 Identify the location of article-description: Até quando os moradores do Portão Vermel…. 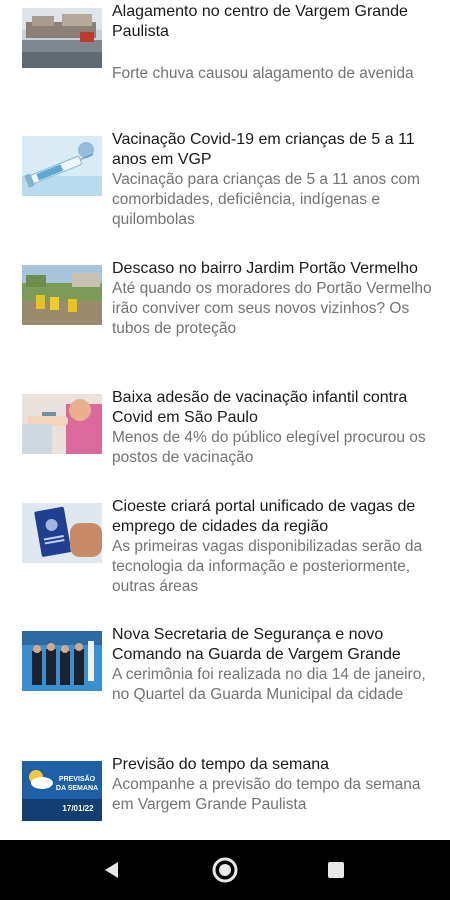
(272, 308).